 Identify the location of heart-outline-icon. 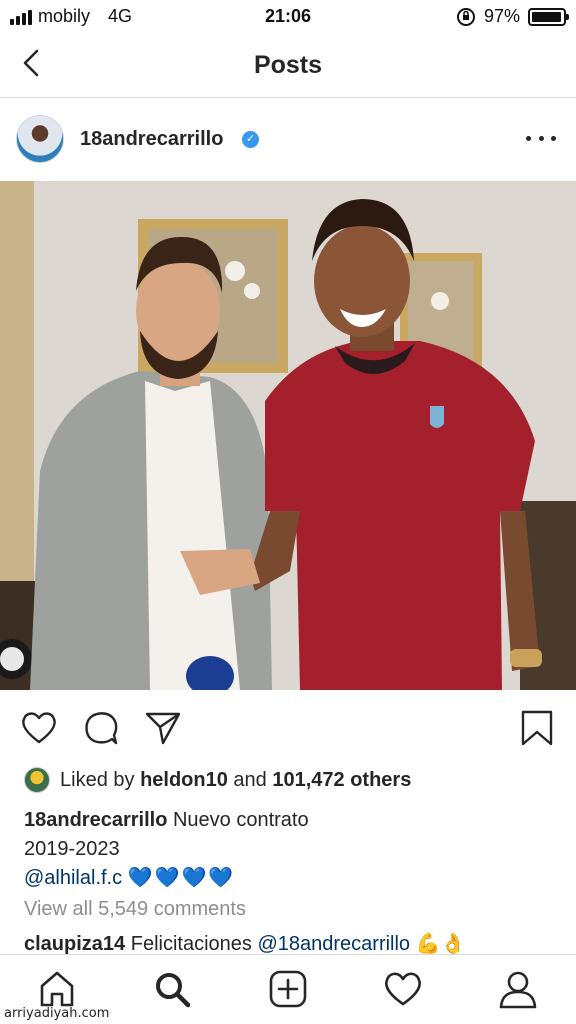
(39, 728).